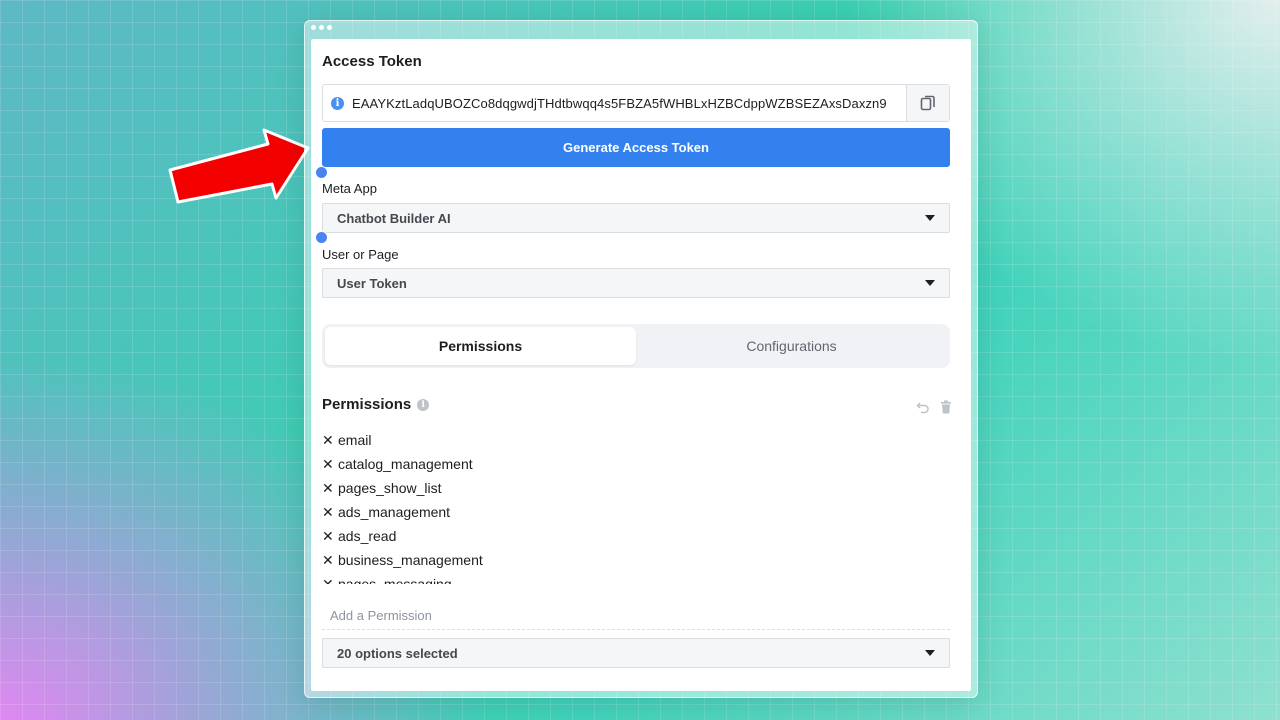 Image resolution: width=1280 pixels, height=720 pixels. Describe the element at coordinates (321, 27) in the screenshot. I see `window-dots` at that location.